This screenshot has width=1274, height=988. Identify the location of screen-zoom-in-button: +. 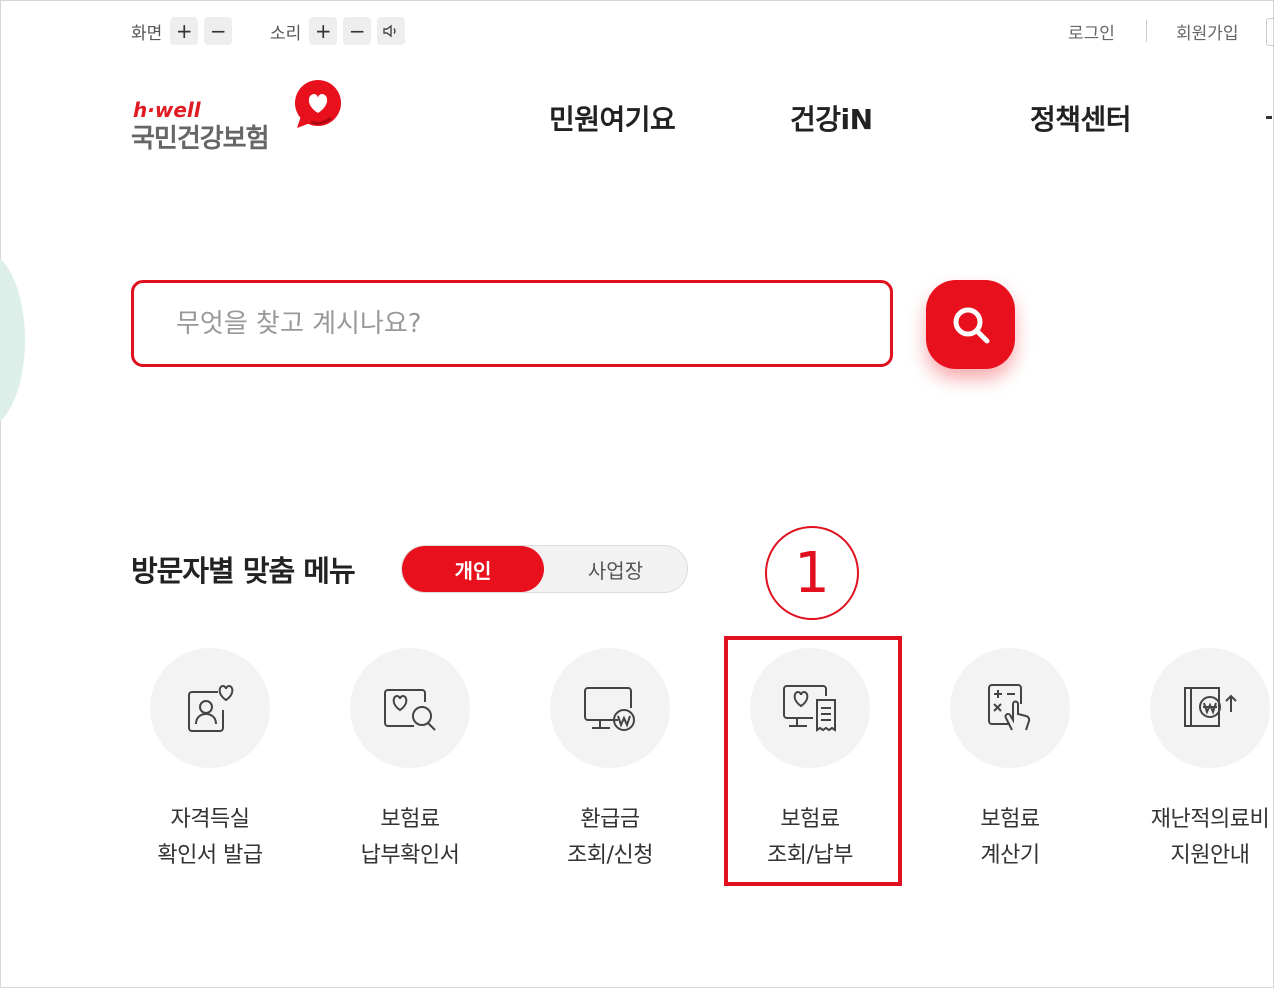
(184, 31).